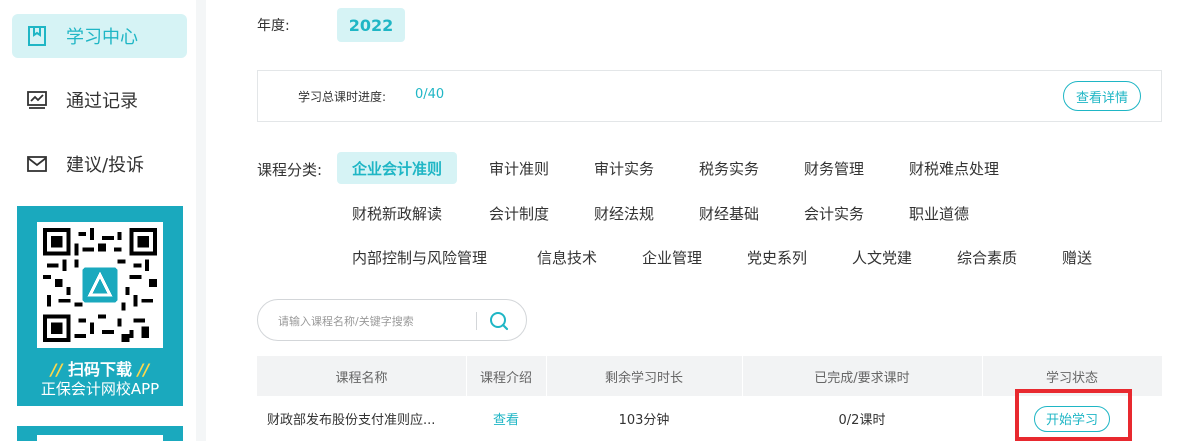  I want to click on year-label: 年度:, so click(273, 26).